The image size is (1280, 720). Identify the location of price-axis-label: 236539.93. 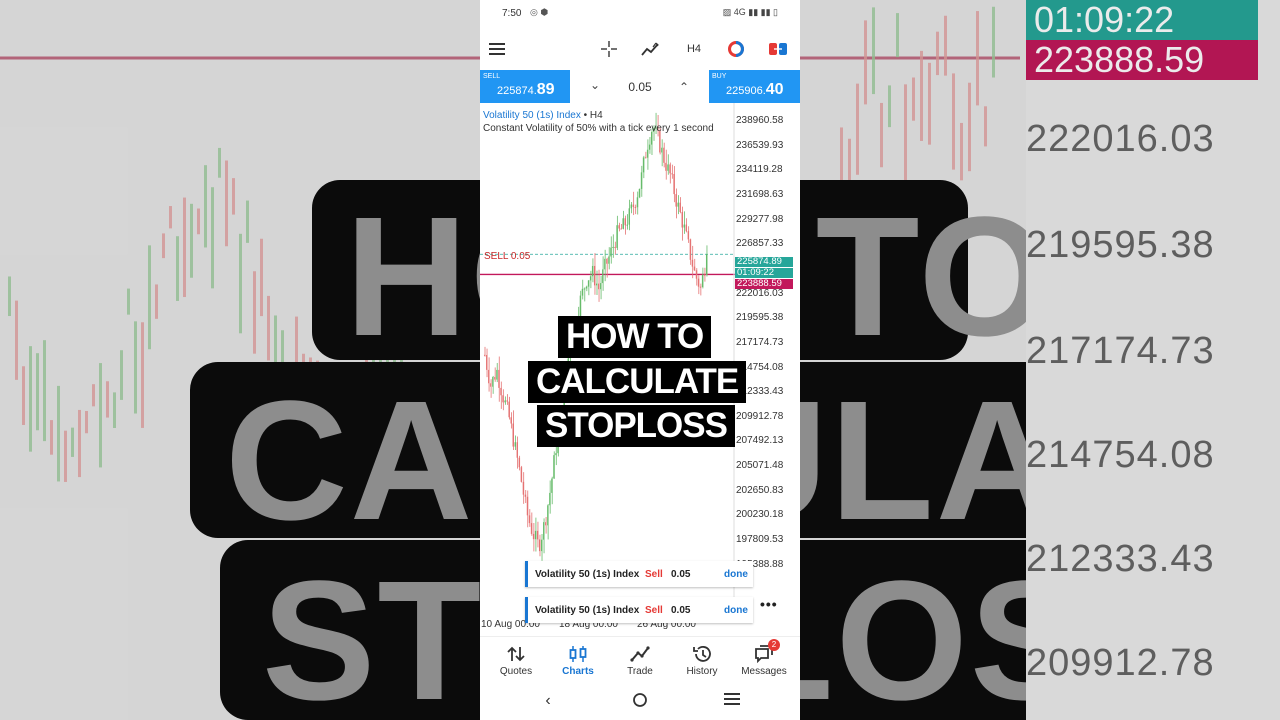
(760, 145).